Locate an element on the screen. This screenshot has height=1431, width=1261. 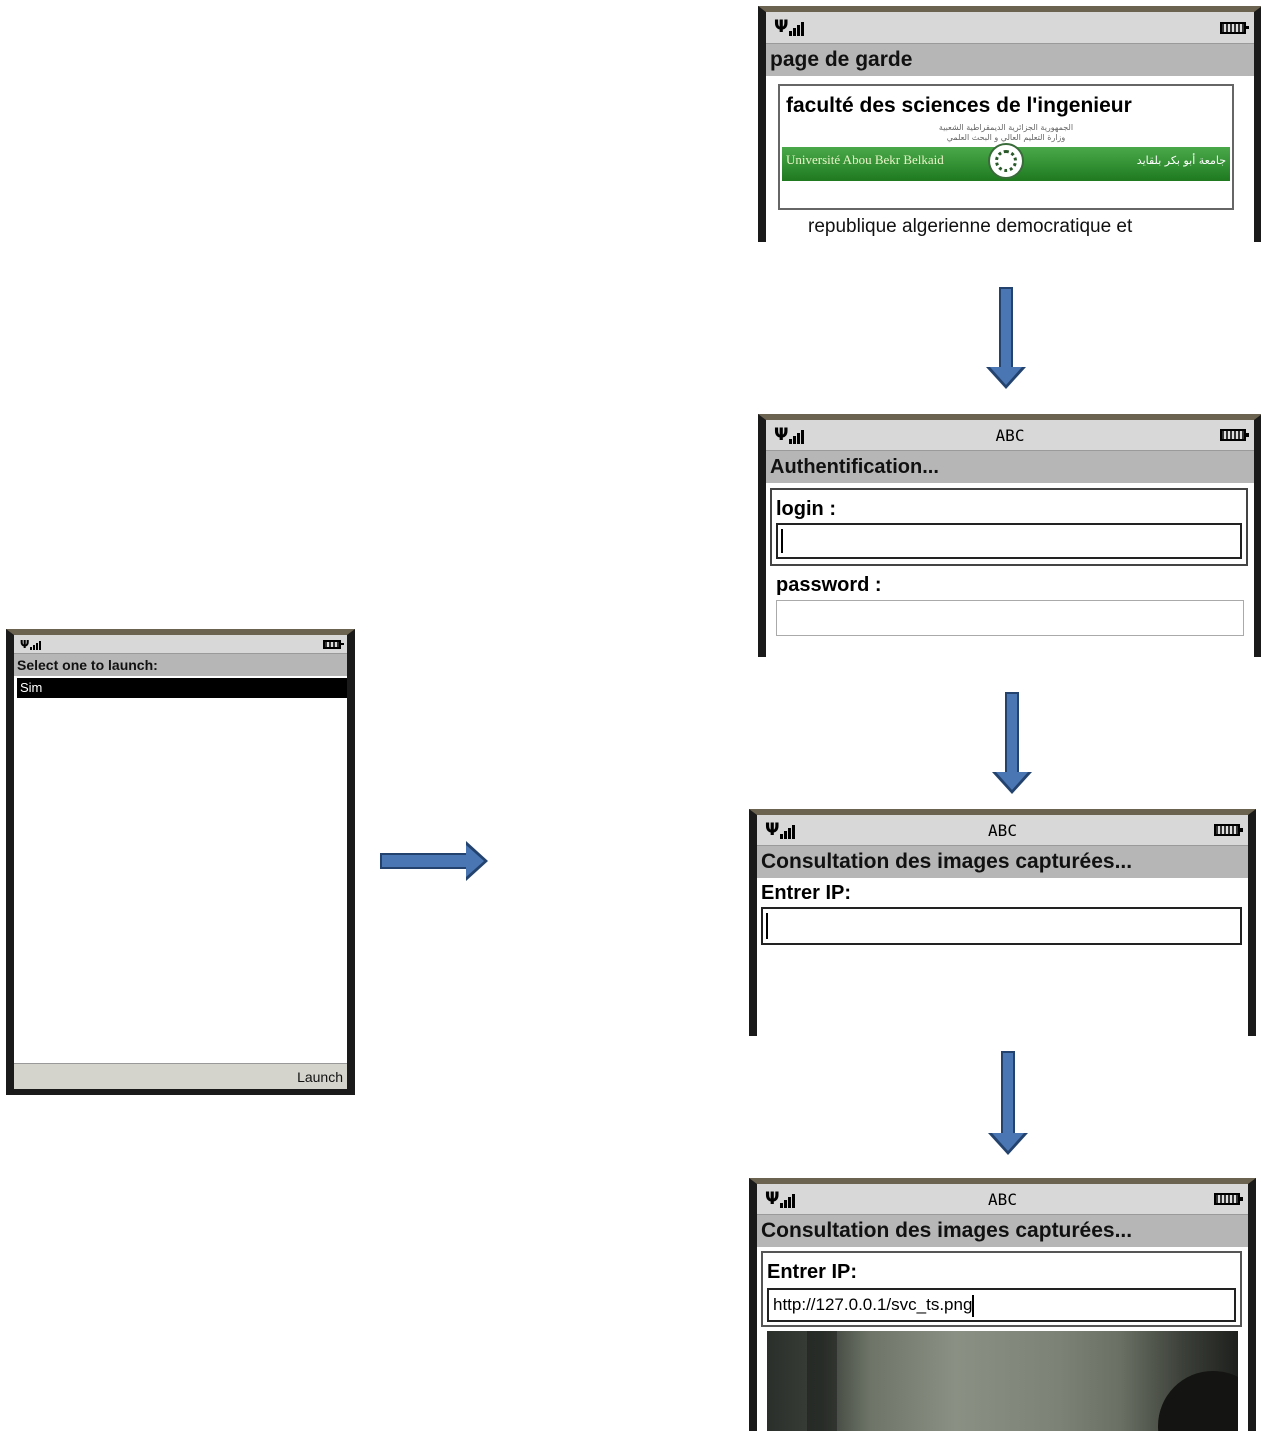
password-group: password : is located at coordinates (1010, 605).